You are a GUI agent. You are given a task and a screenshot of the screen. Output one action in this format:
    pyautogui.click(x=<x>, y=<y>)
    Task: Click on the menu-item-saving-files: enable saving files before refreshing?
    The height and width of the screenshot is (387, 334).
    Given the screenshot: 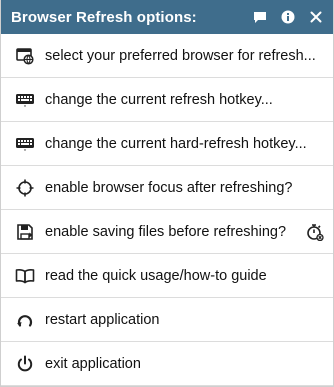 What is the action you would take?
    pyautogui.click(x=167, y=232)
    